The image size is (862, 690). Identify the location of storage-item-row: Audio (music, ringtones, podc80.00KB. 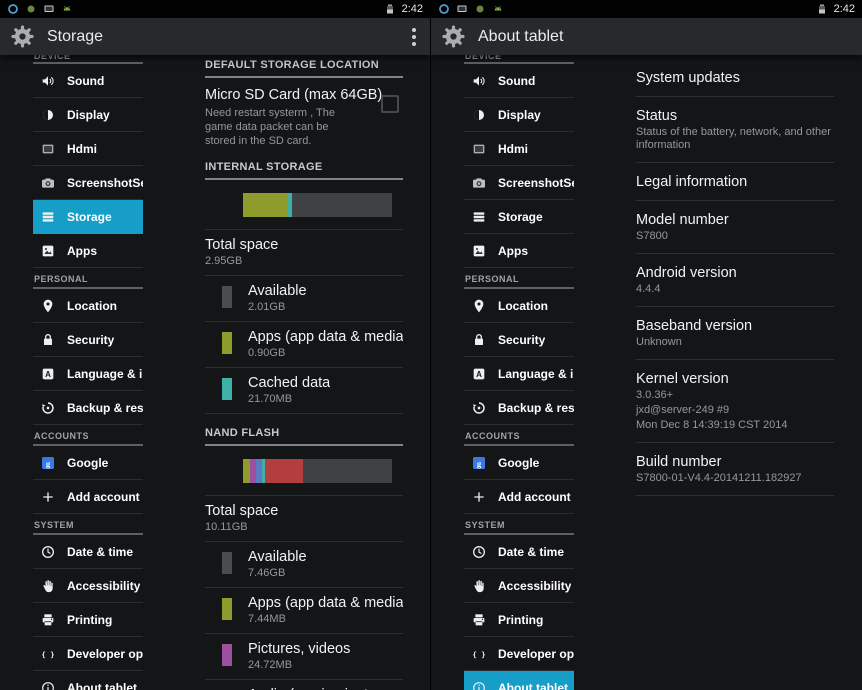
(304, 685).